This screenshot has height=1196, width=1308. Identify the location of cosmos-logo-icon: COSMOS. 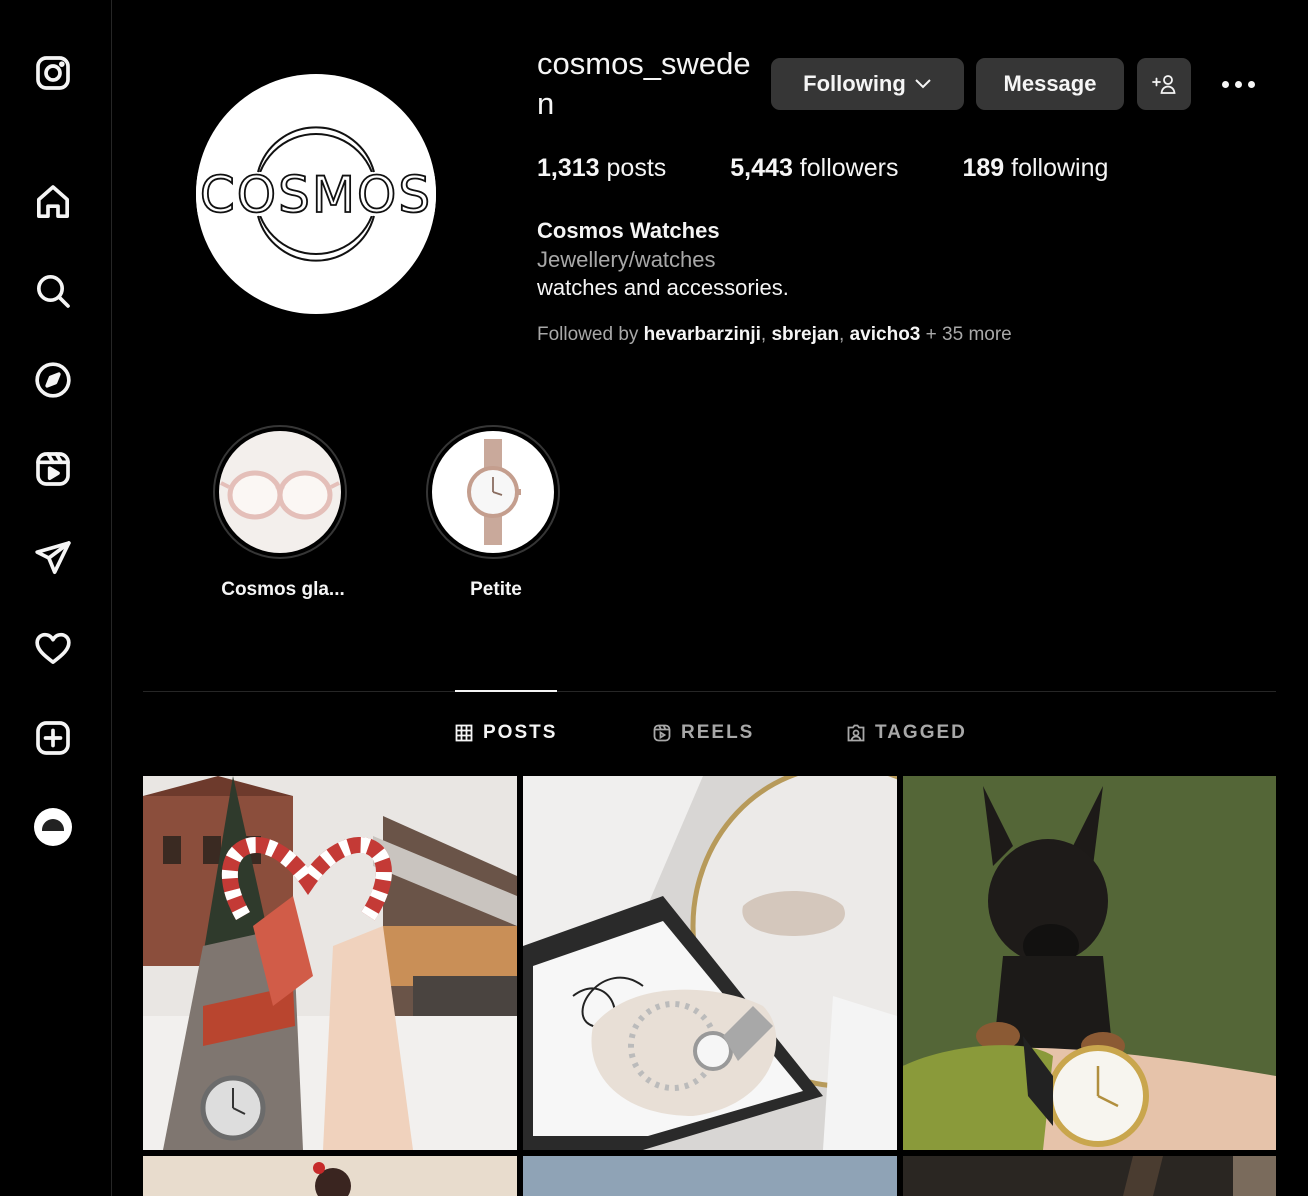
(316, 194).